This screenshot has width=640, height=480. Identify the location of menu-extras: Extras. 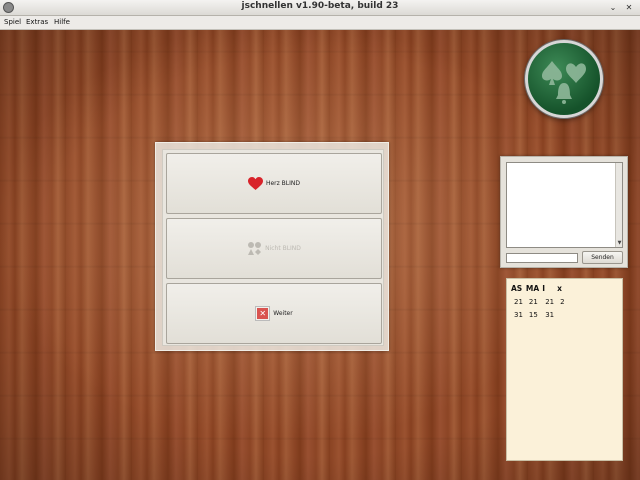
(37, 22).